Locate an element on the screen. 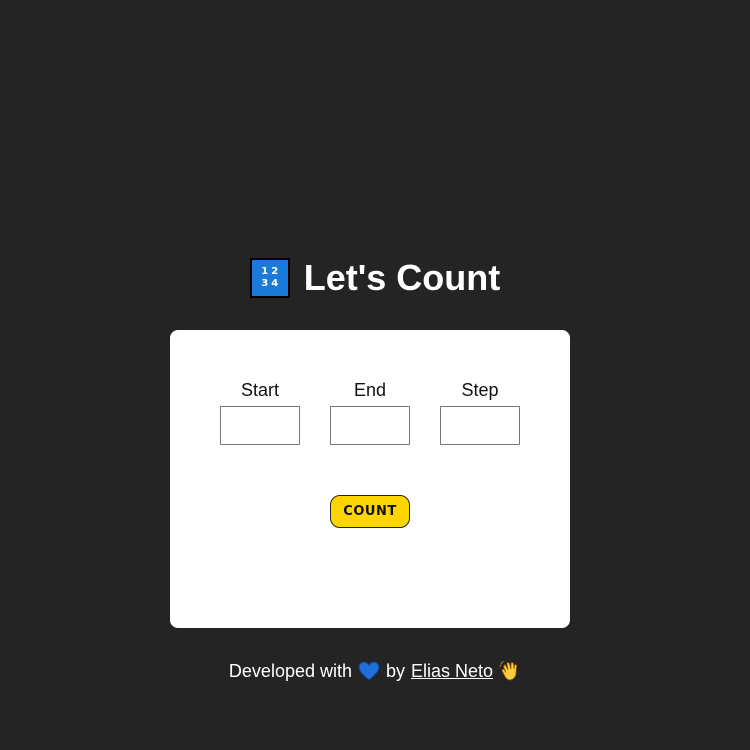 The height and width of the screenshot is (750, 750). icon-digit: 1 is located at coordinates (265, 271).